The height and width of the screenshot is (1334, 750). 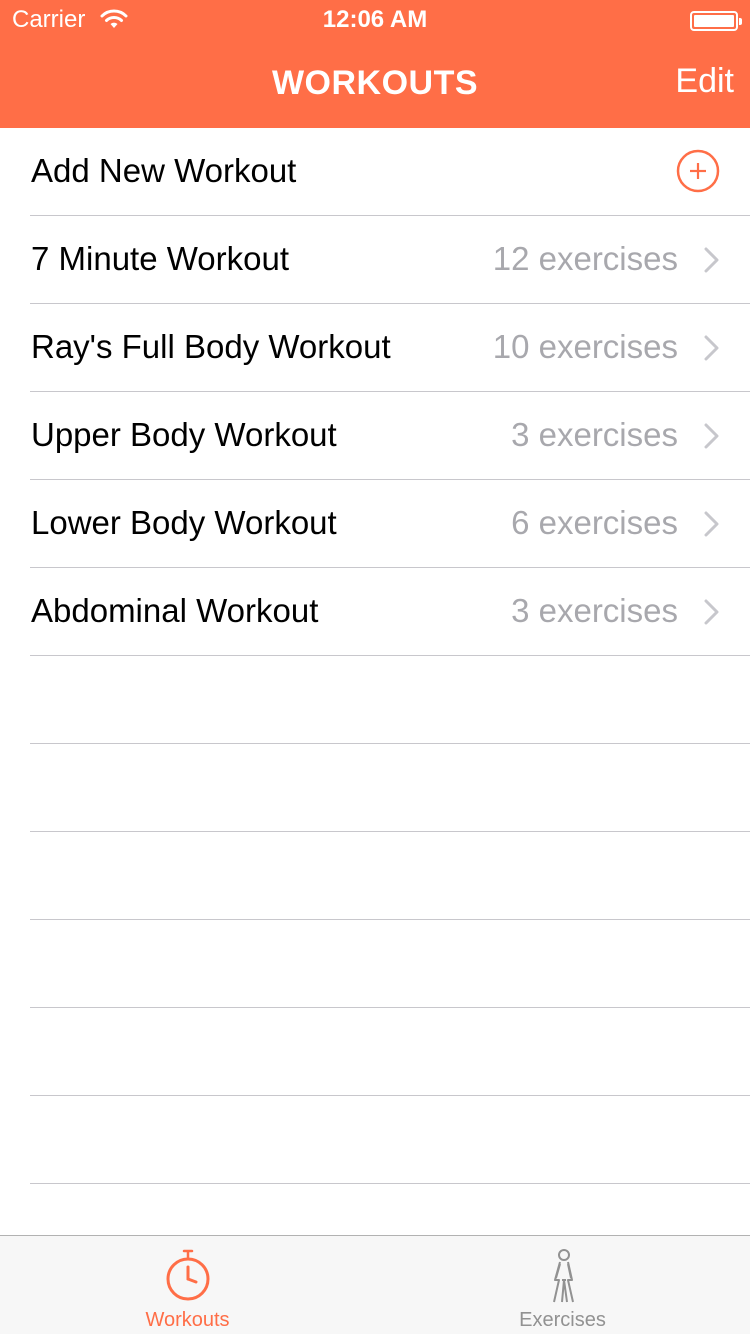 I want to click on status-bar: Carrier 12:06 AM, so click(x=375, y=20).